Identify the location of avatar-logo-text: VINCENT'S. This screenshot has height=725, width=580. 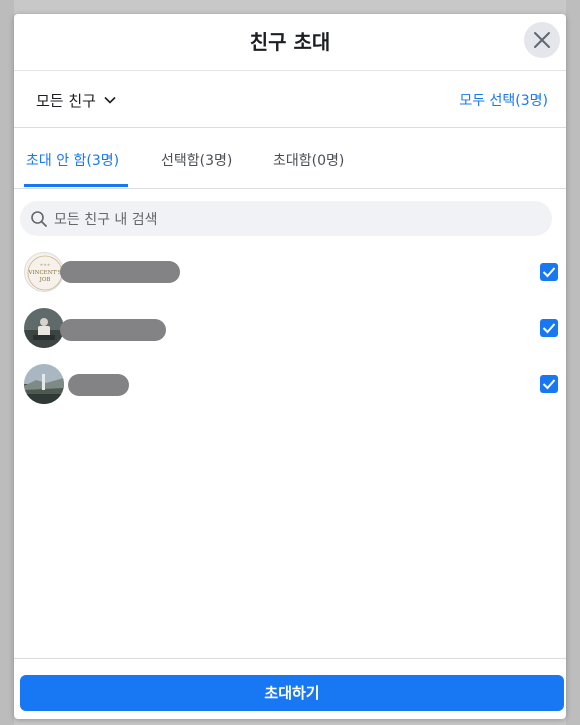
(45, 273).